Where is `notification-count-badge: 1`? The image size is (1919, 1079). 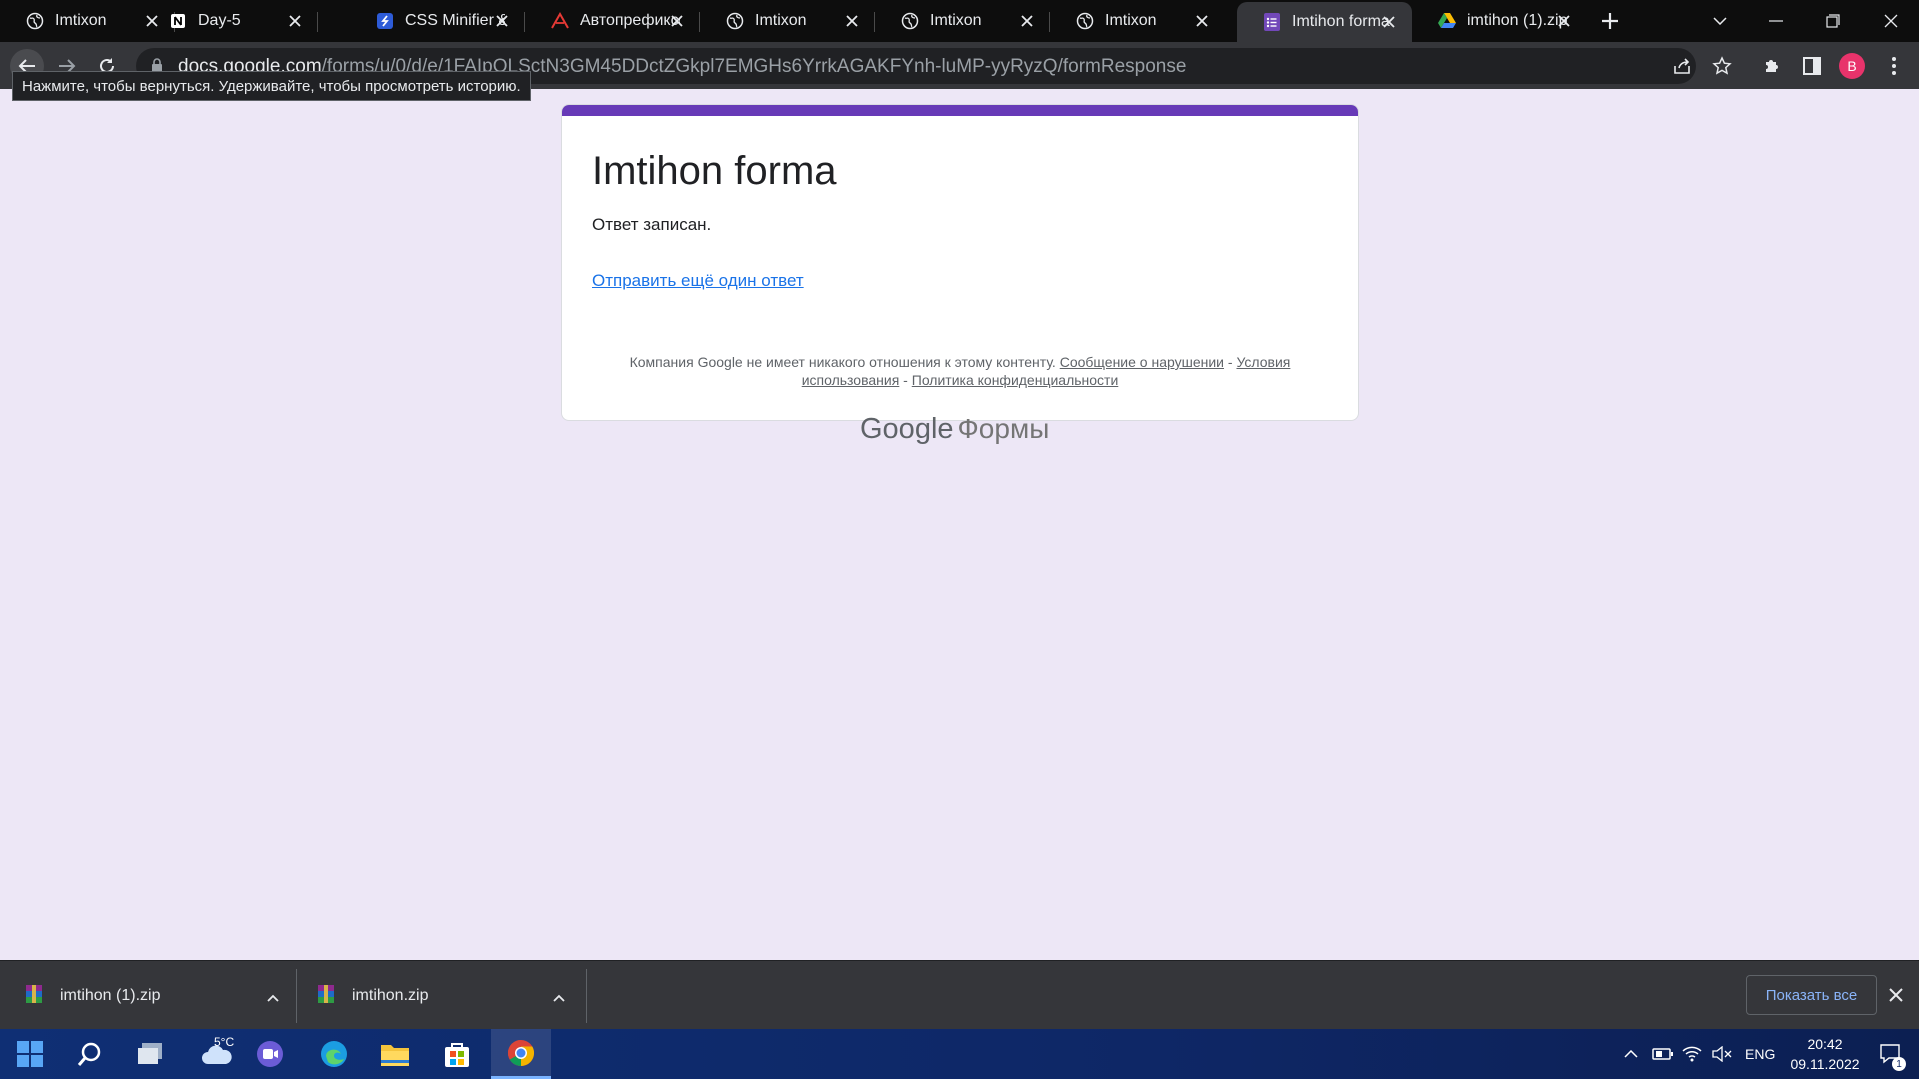
notification-count-badge: 1 is located at coordinates (1899, 1064).